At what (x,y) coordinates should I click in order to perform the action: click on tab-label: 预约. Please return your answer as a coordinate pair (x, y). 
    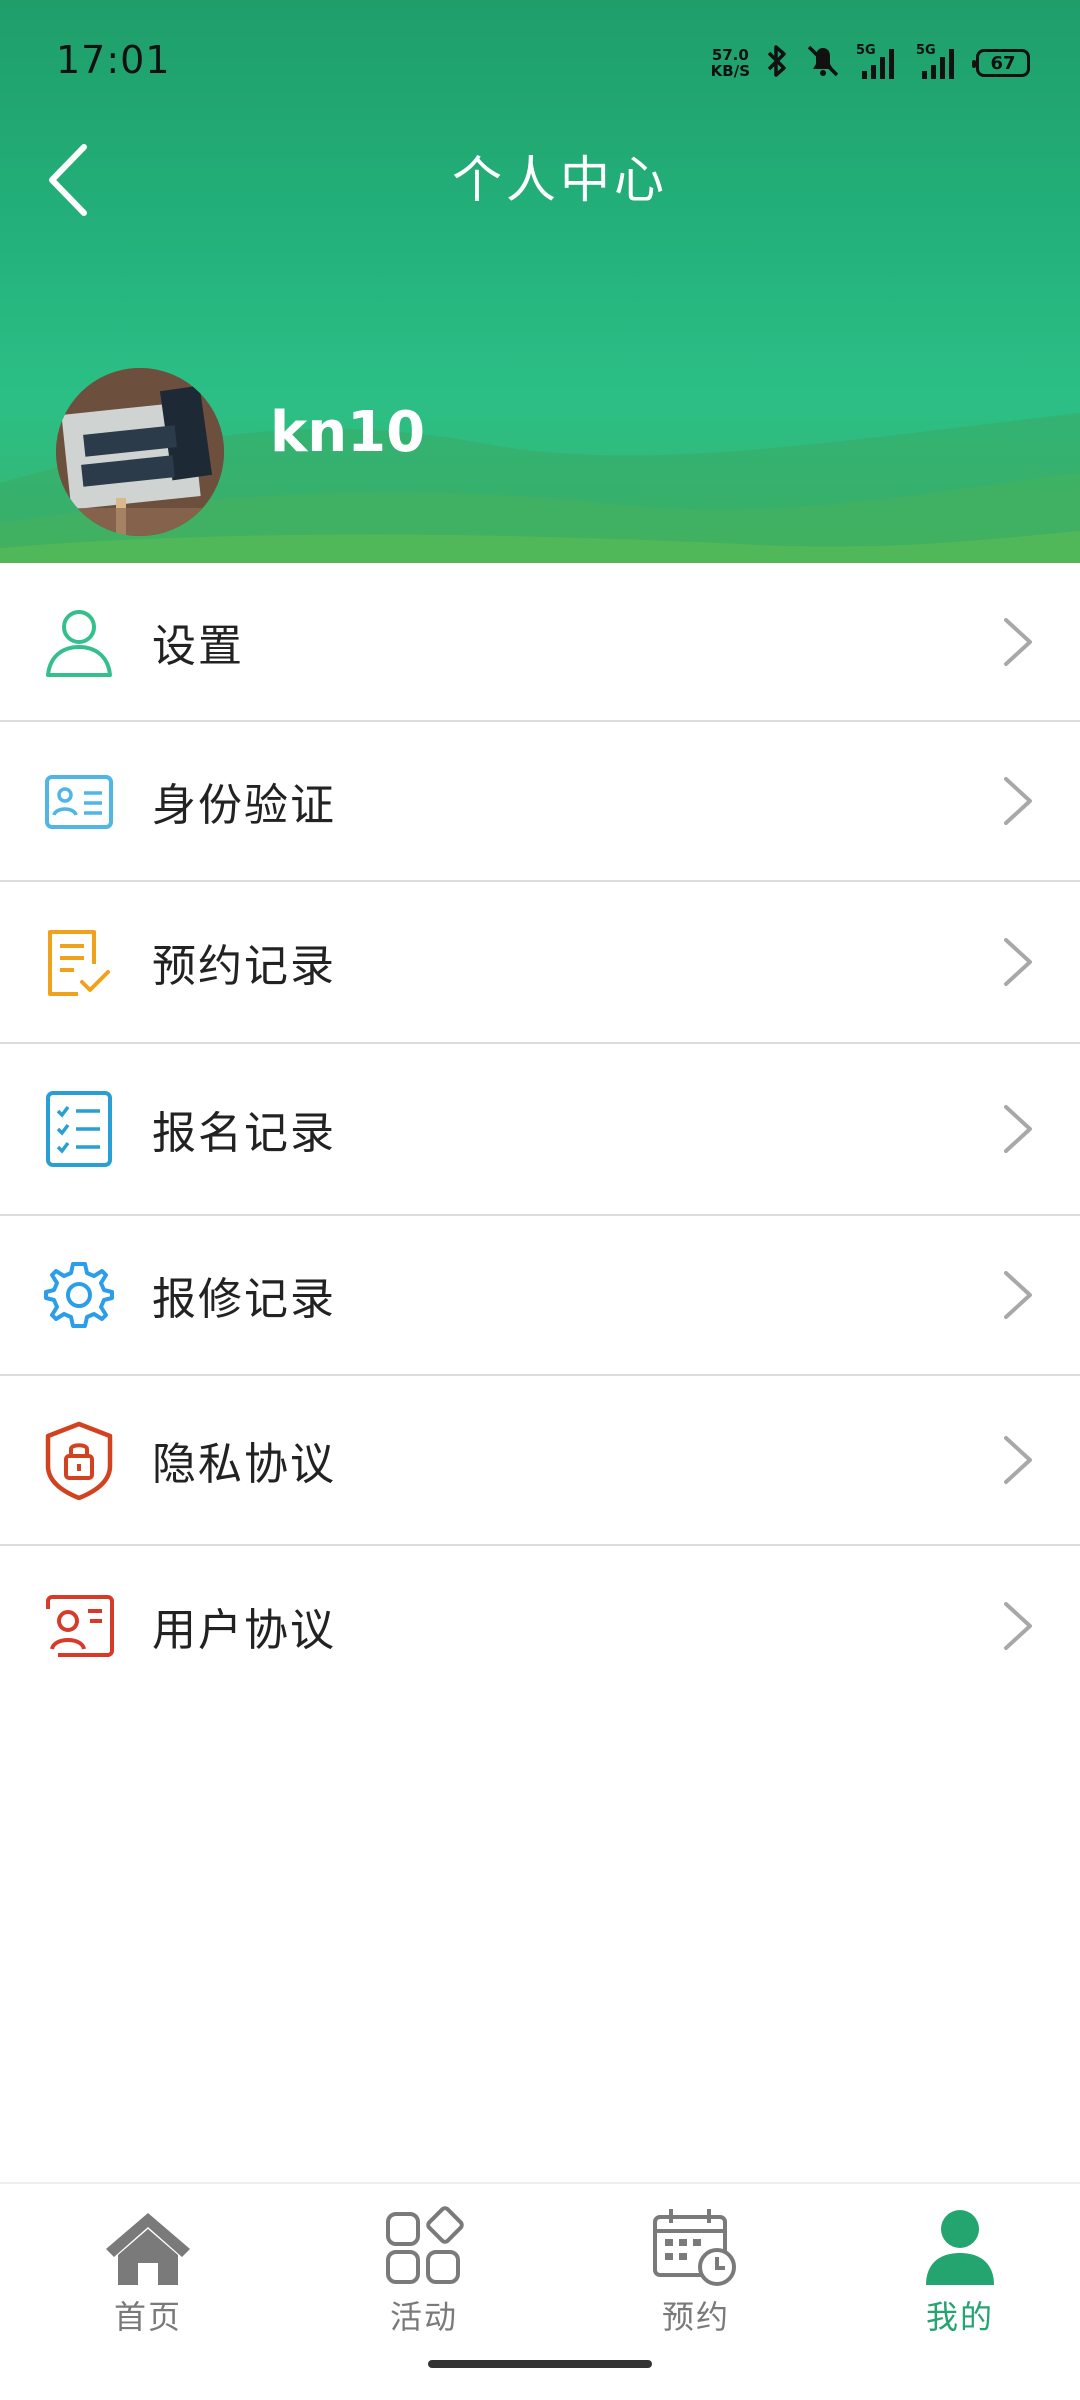
    Looking at the image, I should click on (695, 2317).